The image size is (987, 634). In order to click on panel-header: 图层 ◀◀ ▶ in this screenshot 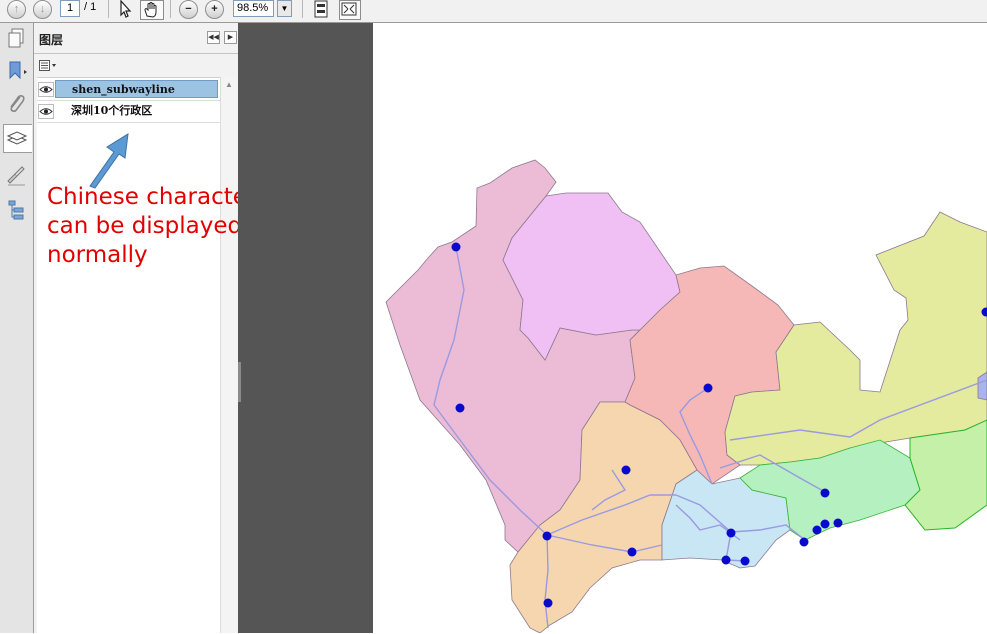, I will do `click(136, 38)`.